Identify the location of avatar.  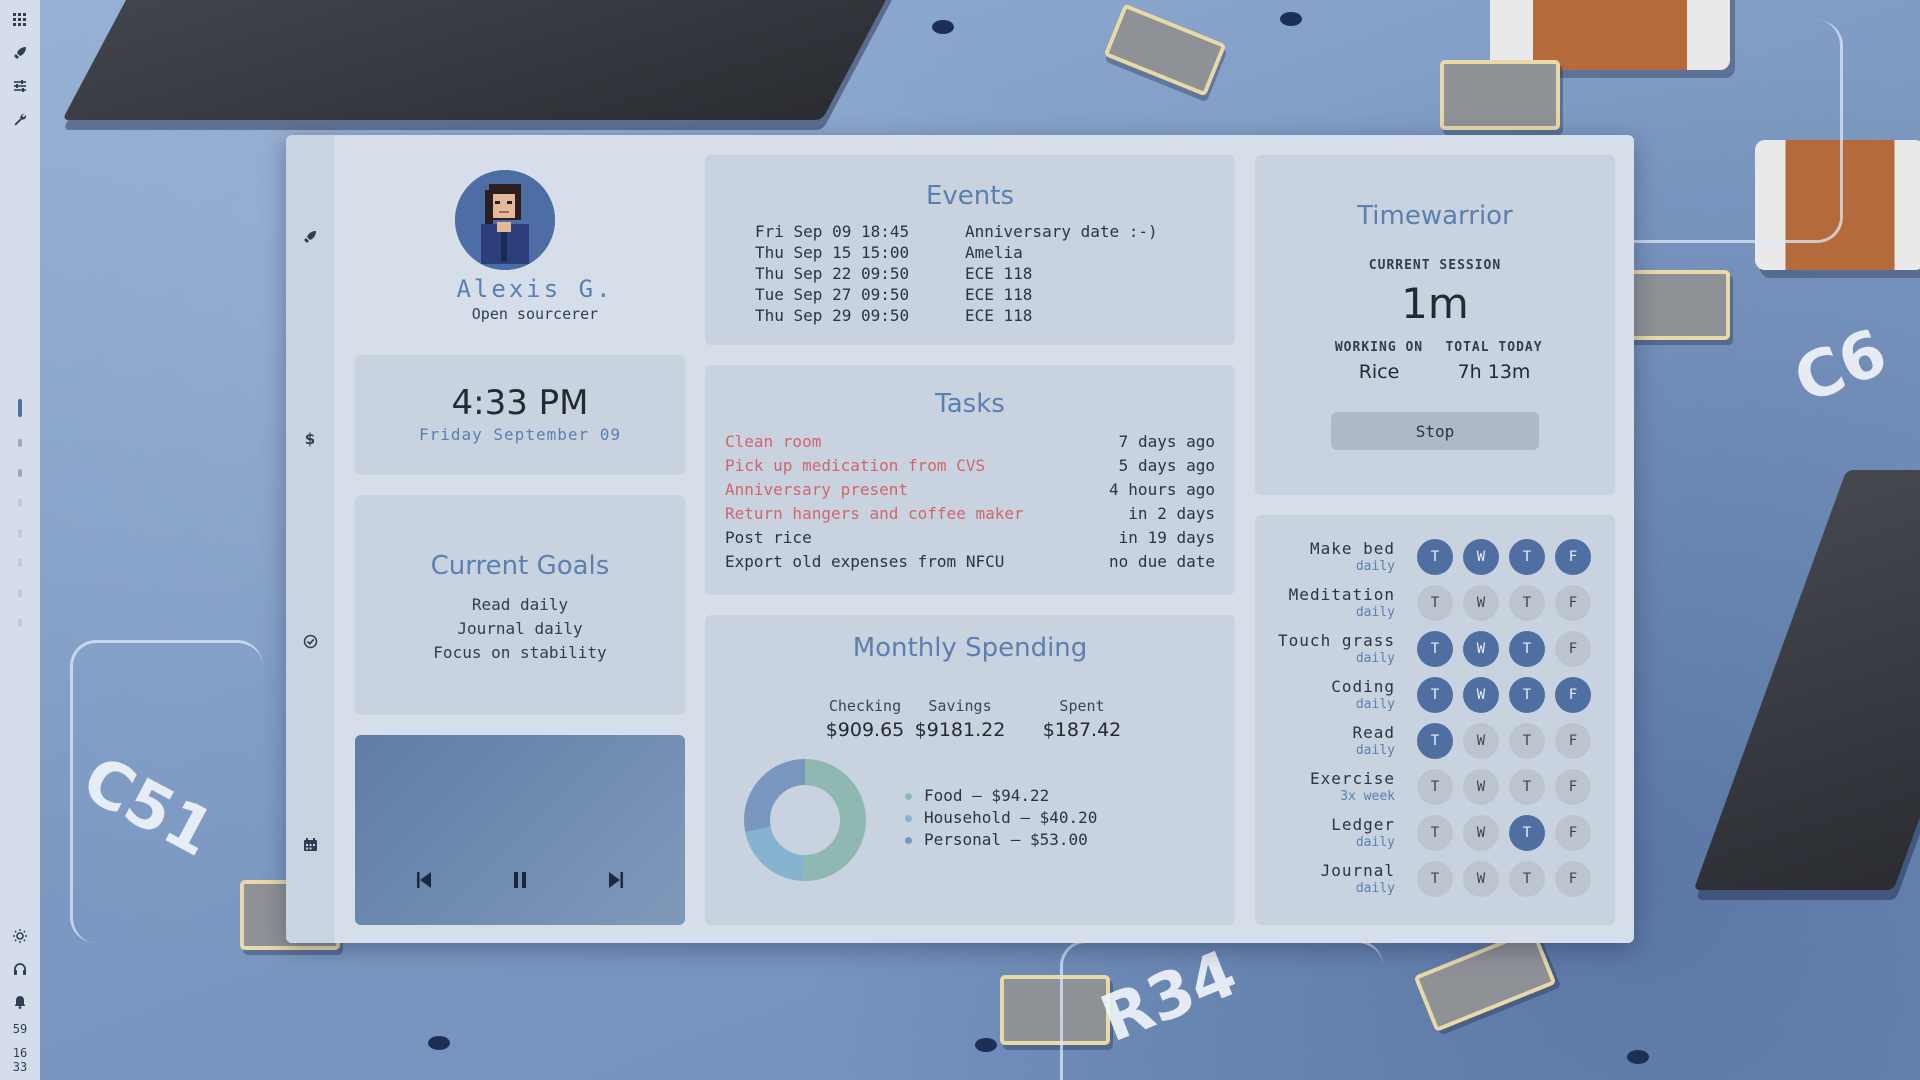
(505, 220).